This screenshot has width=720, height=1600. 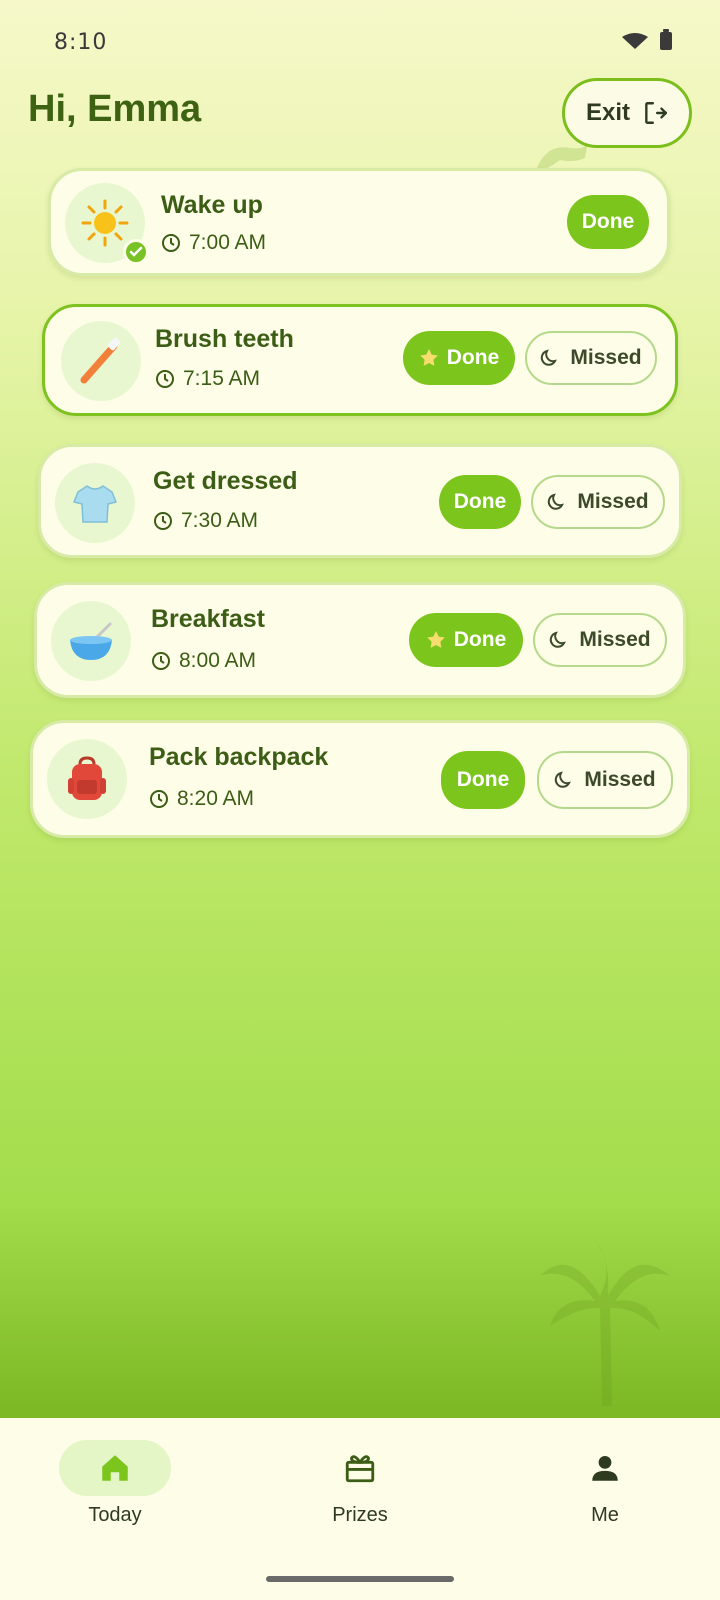 I want to click on task-title: Get dressed, so click(x=225, y=481).